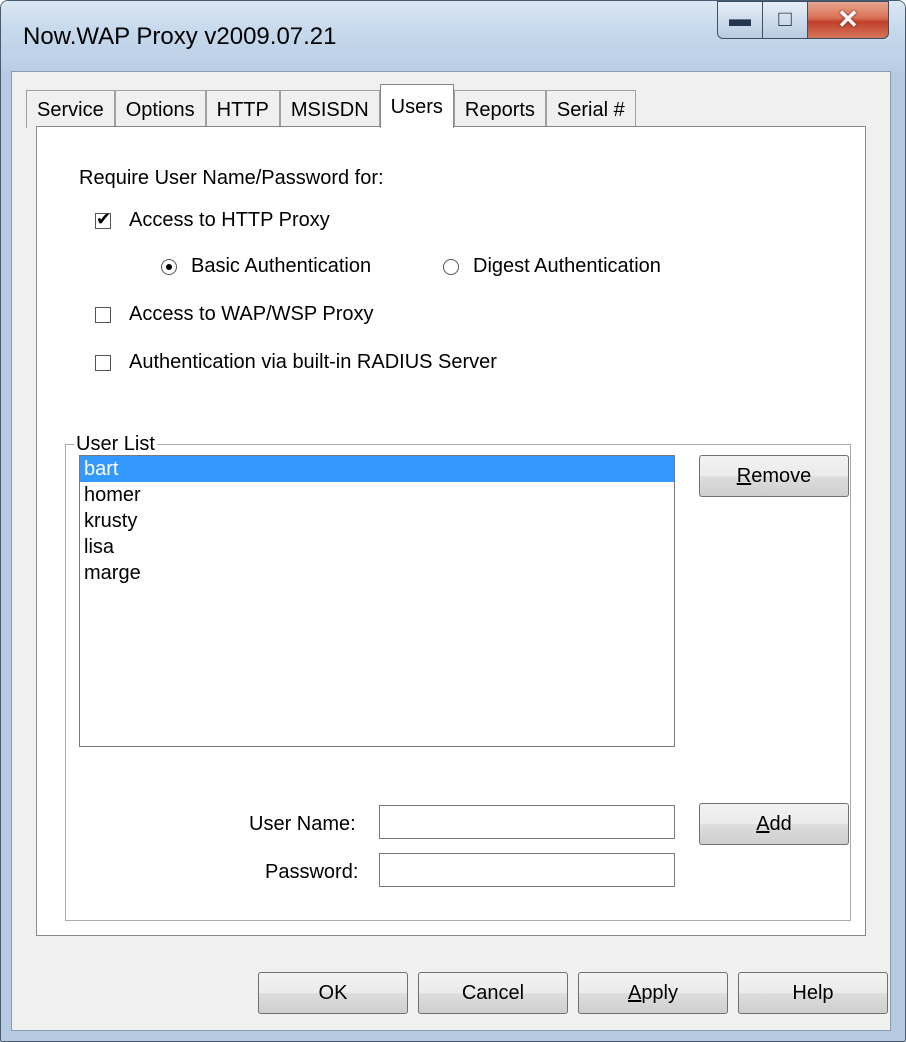  I want to click on digest-auth-label: Digest Authentication, so click(567, 266).